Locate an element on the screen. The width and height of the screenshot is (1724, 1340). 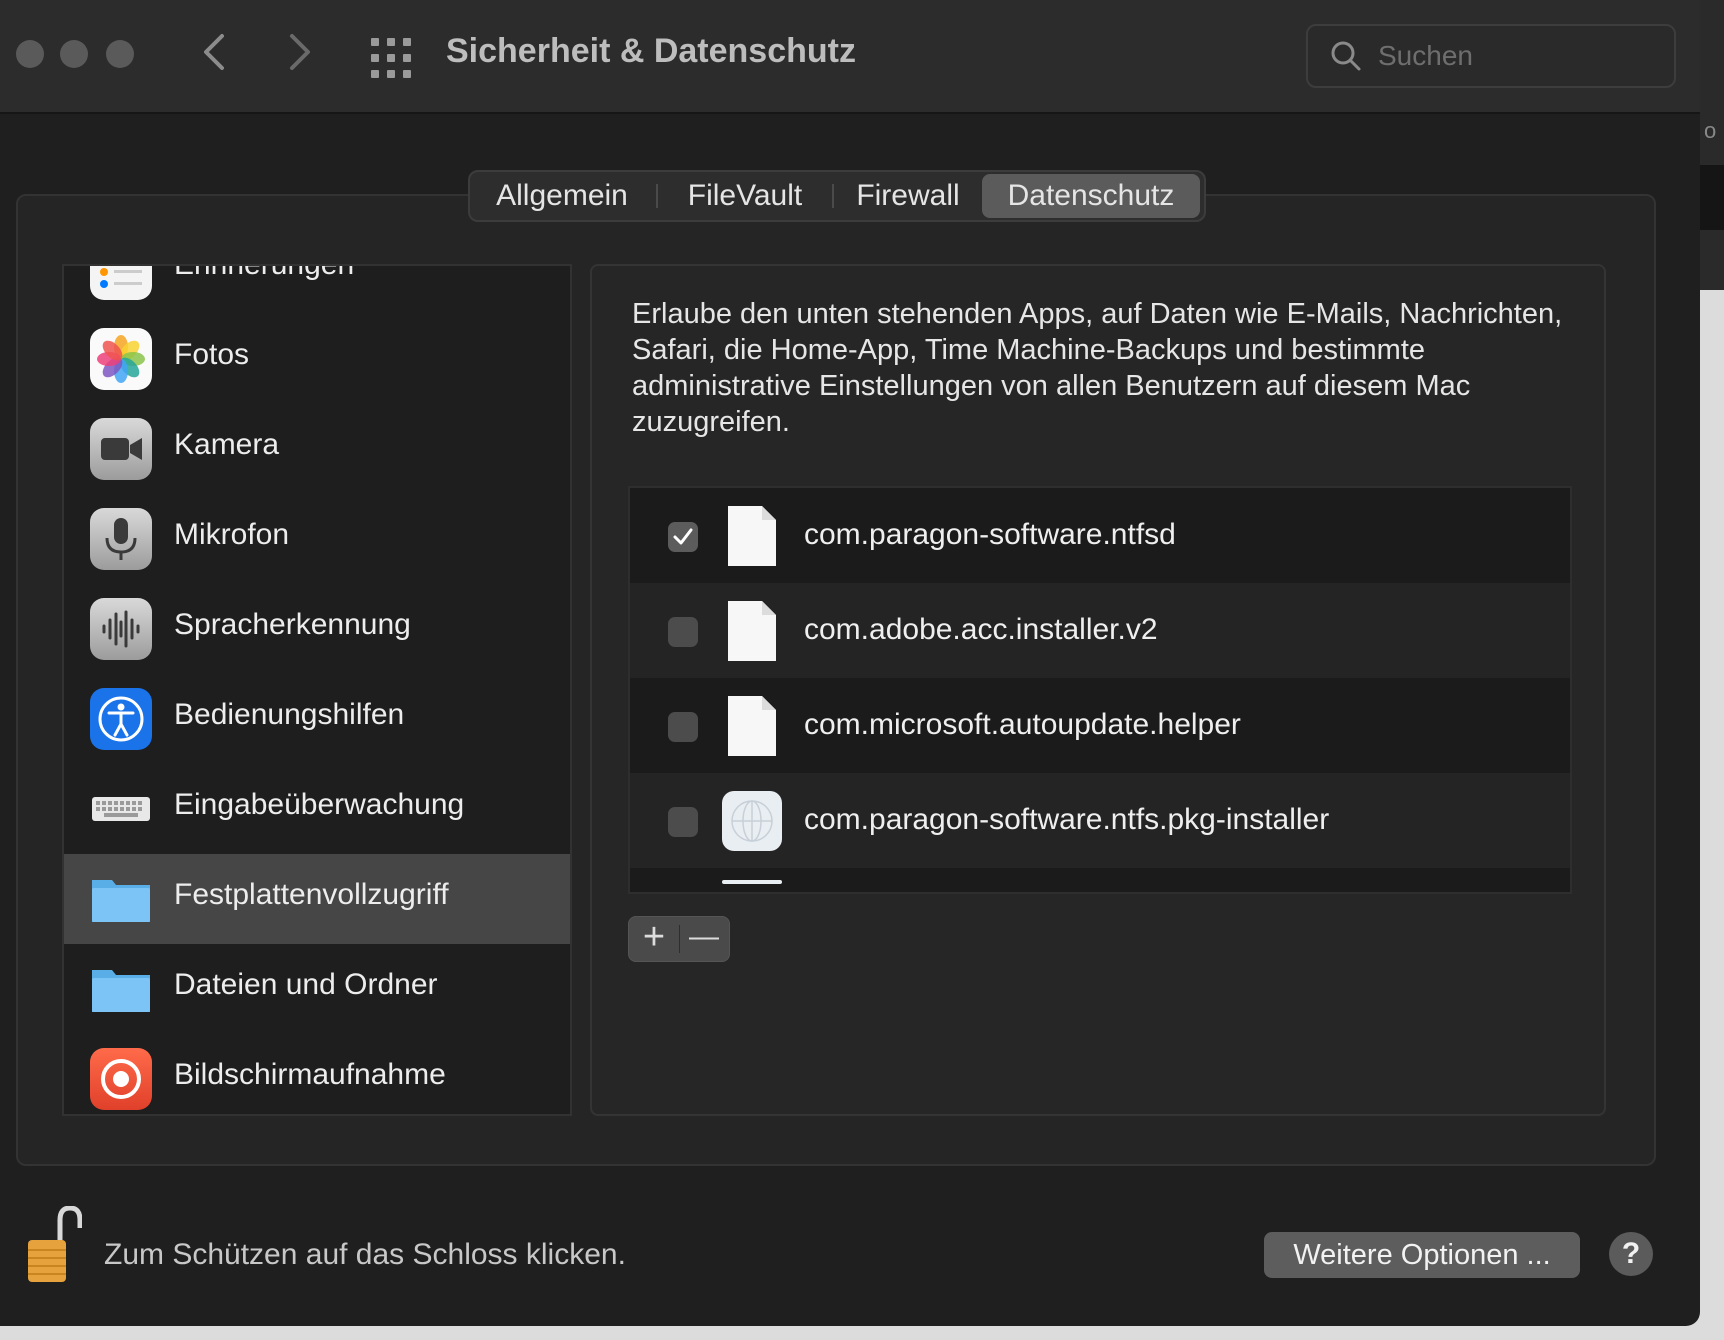
minimize-button is located at coordinates (74, 54).